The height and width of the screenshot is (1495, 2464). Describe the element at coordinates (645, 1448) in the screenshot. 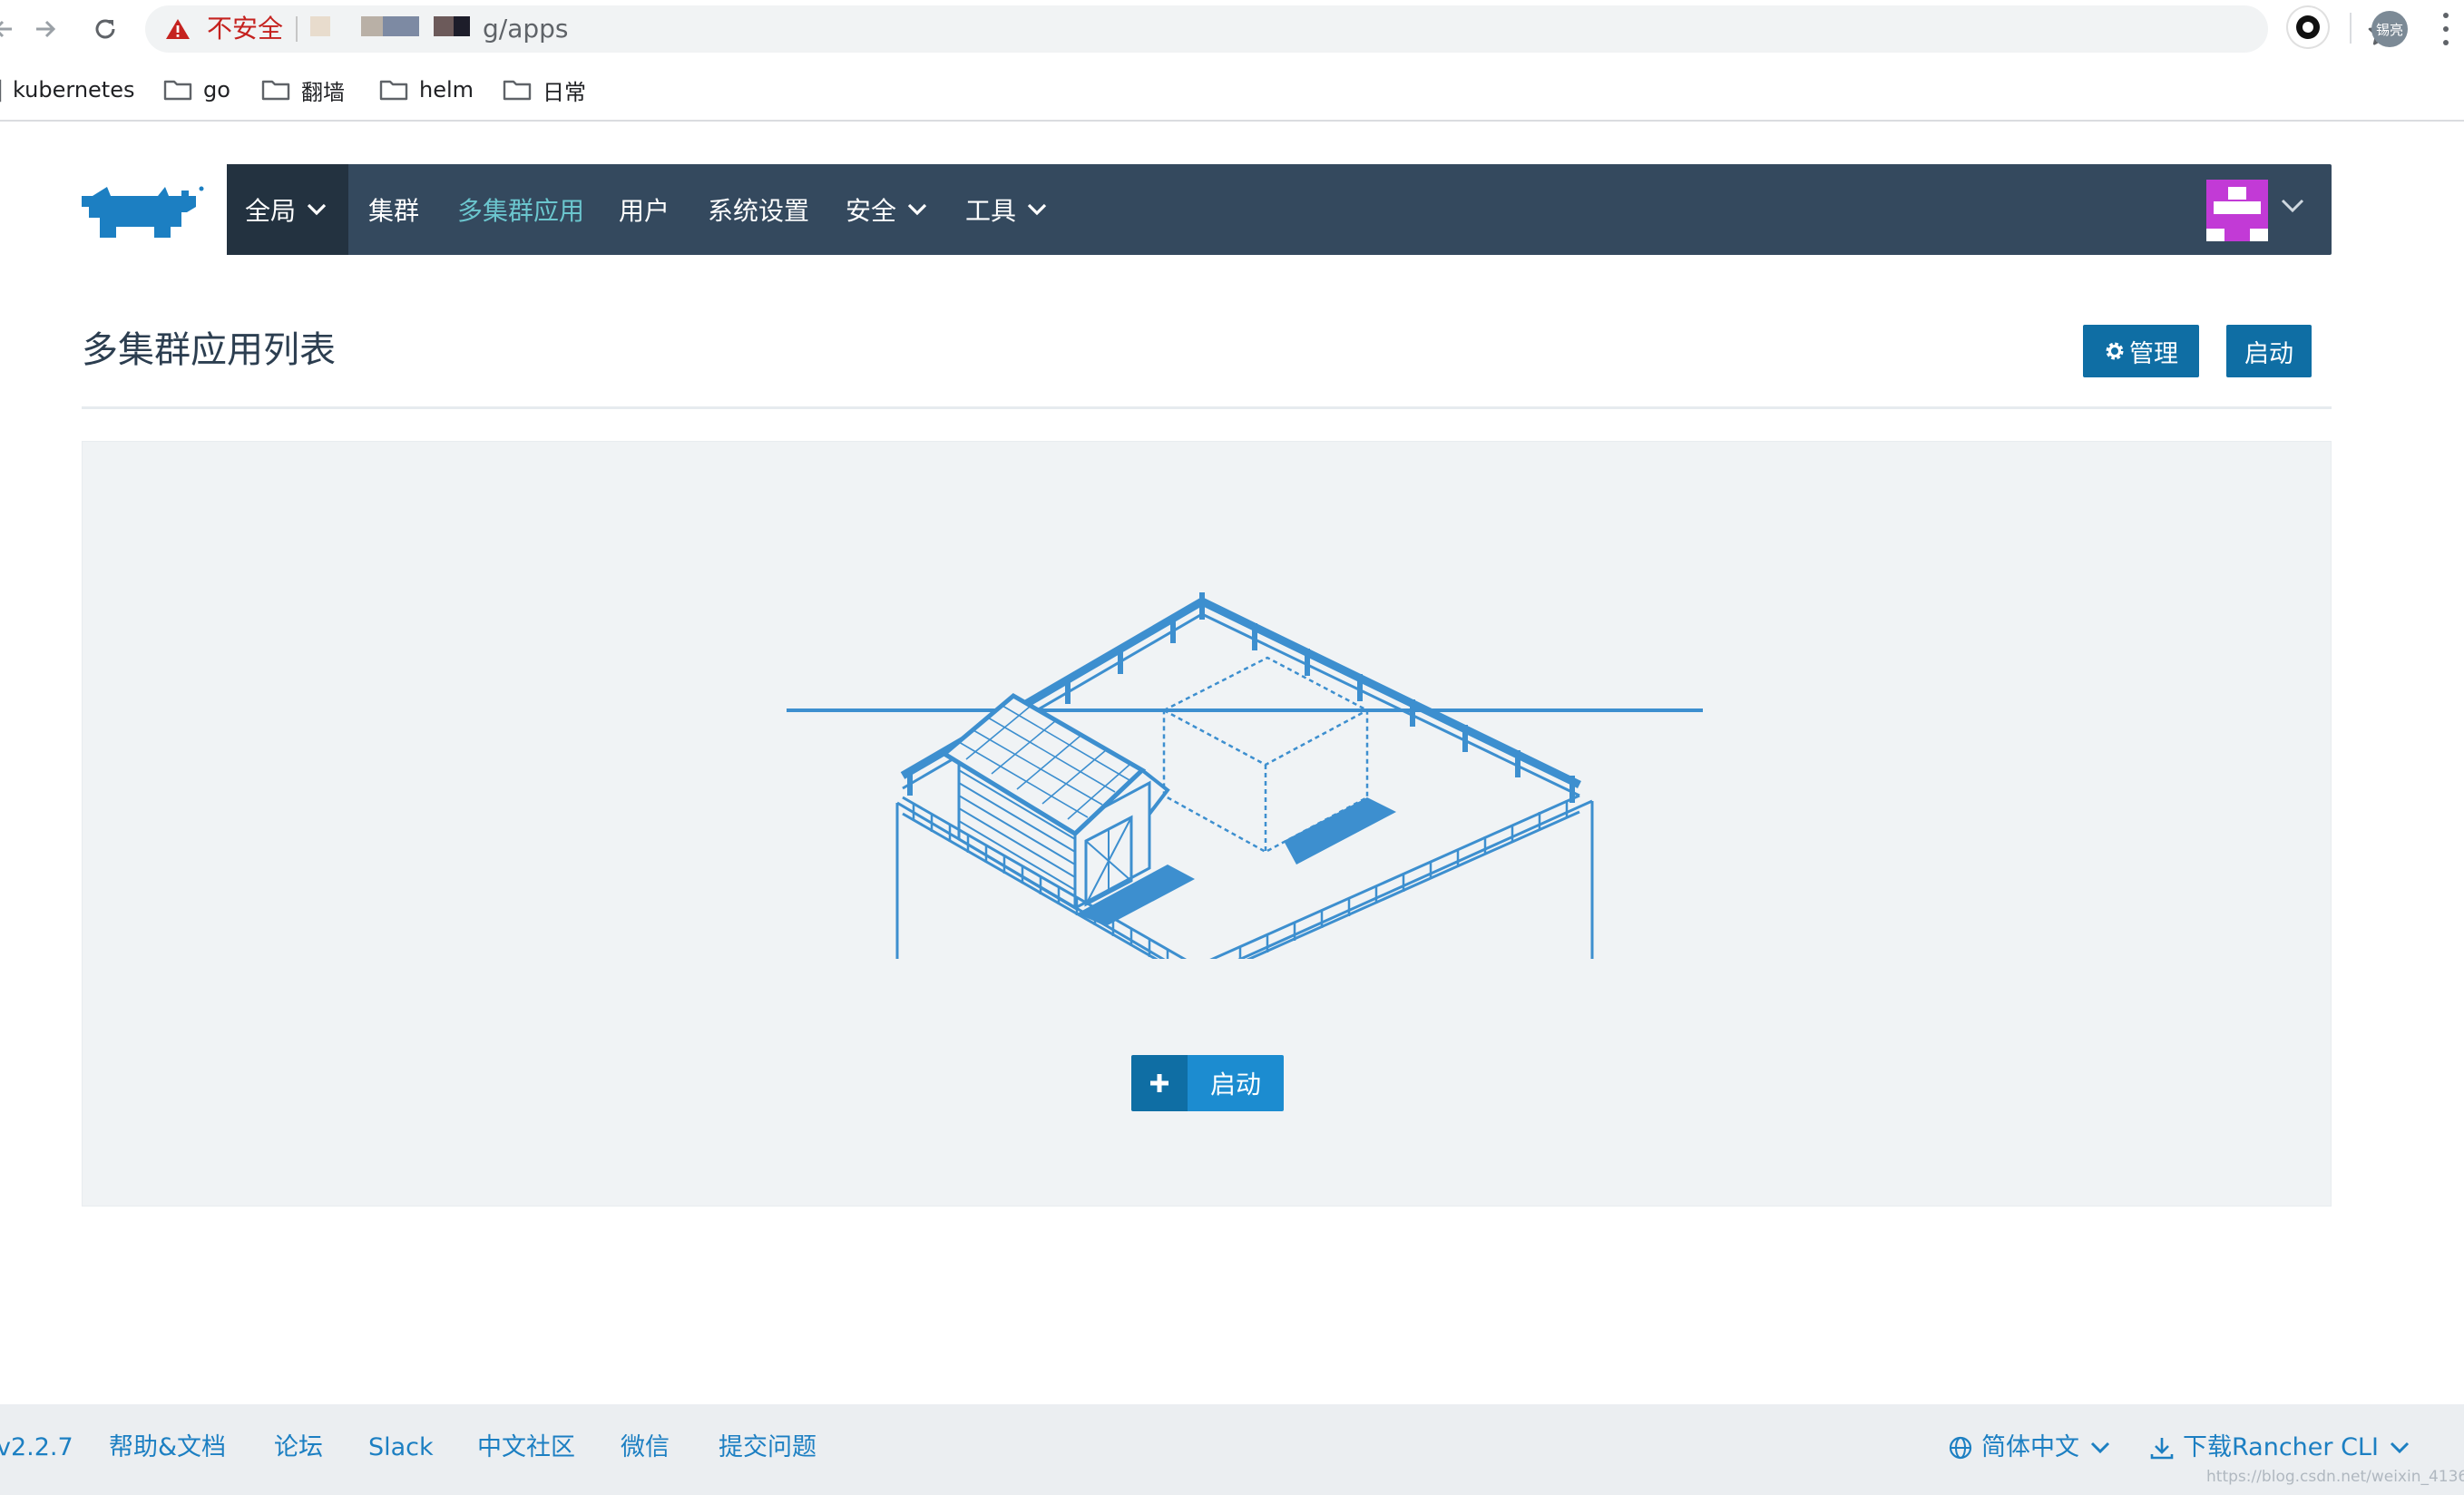

I see `footer-link-wechat: 微信` at that location.